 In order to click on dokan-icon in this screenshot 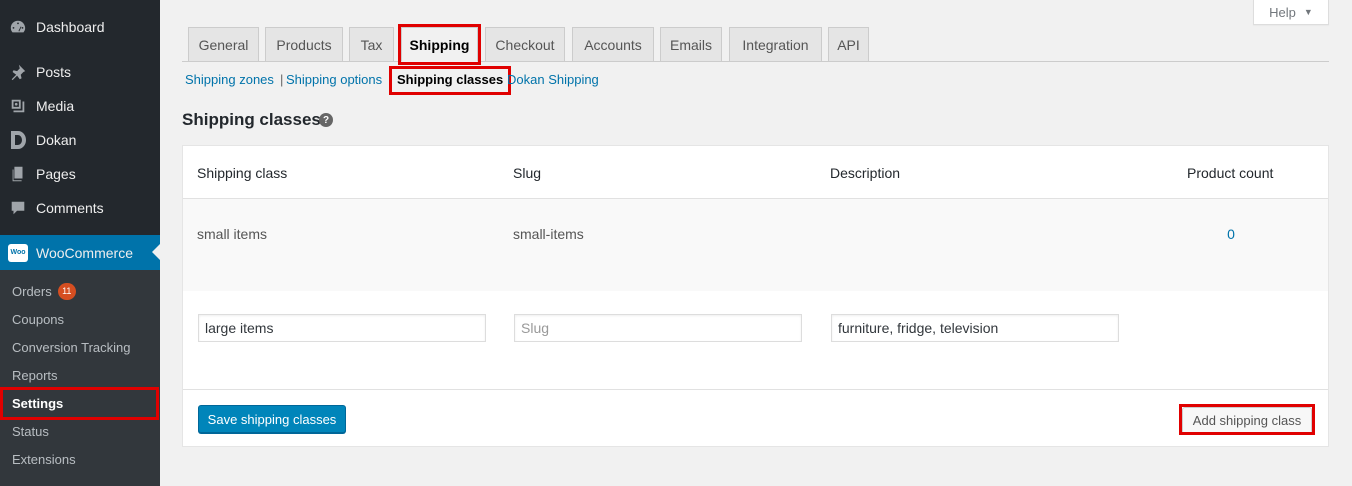, I will do `click(18, 140)`.